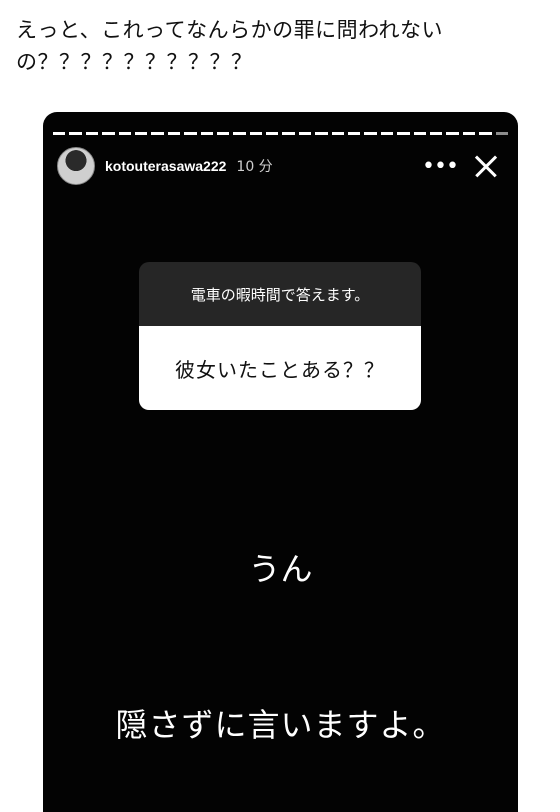  I want to click on answer-text-line2: 隠さずに言いますよ。, so click(280, 725).